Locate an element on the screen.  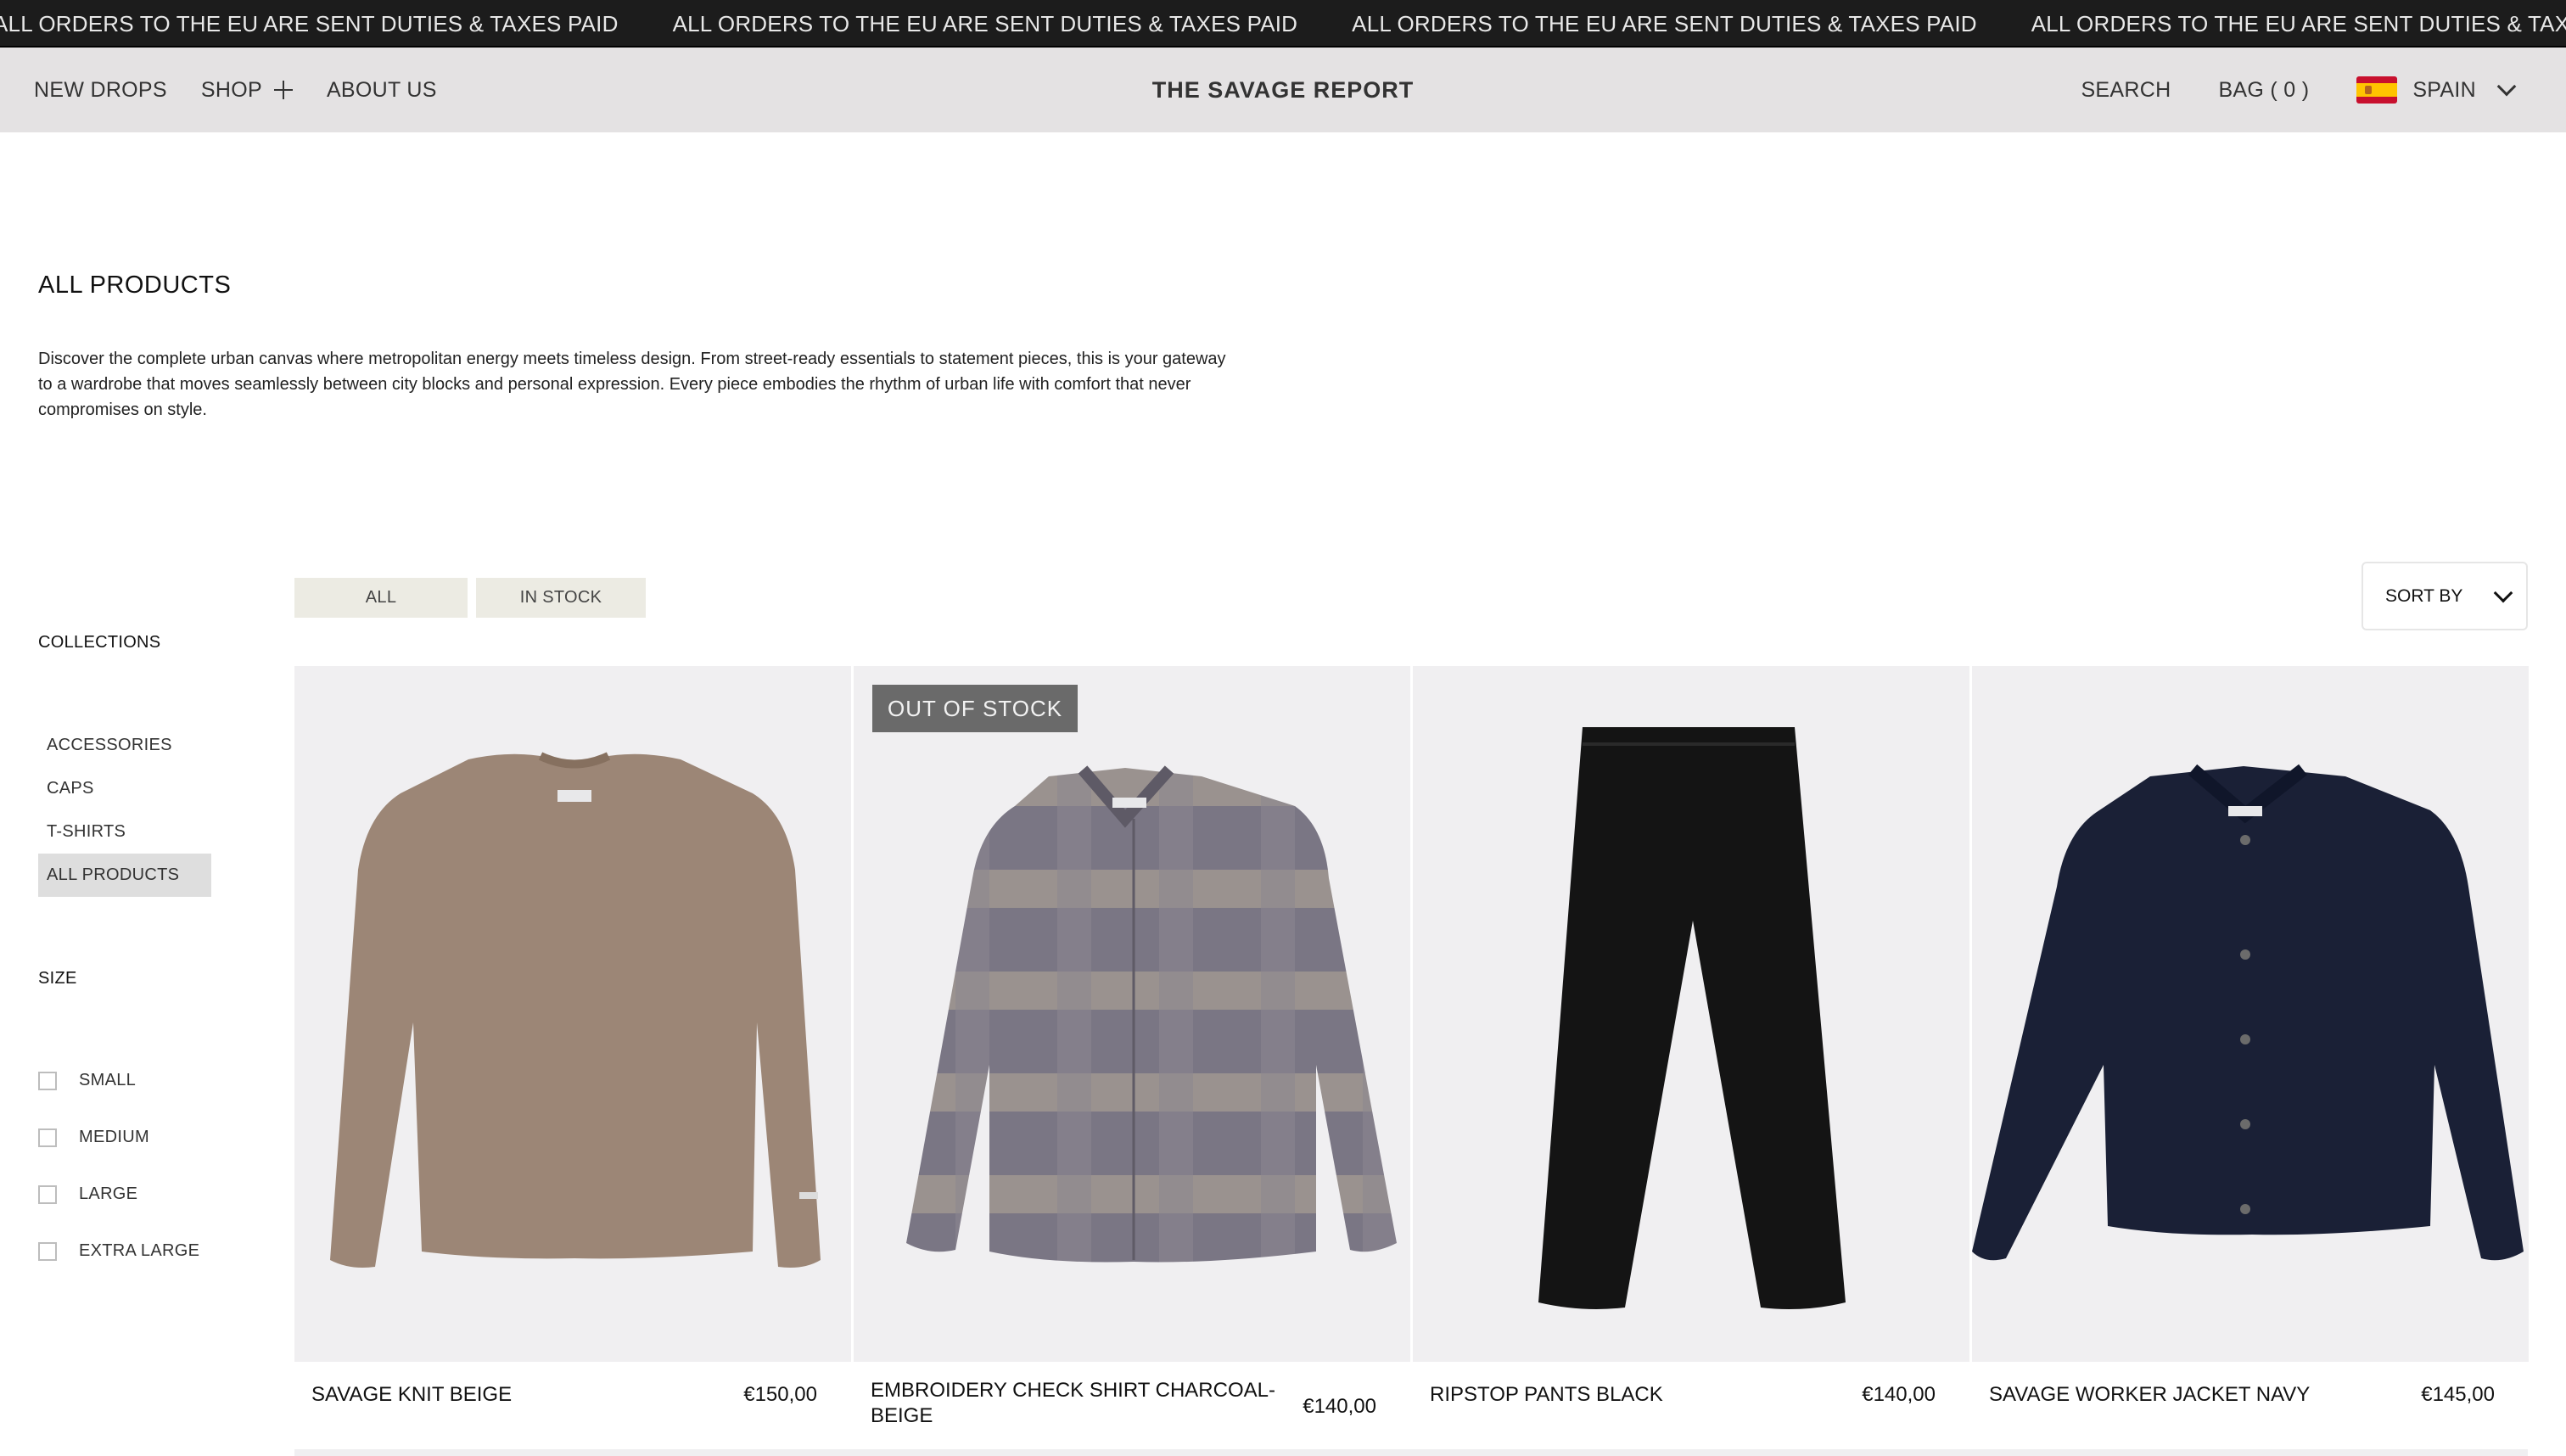
utility-nav: SEARCH BAG ( 0 ) SPAIN is located at coordinates (2299, 90).